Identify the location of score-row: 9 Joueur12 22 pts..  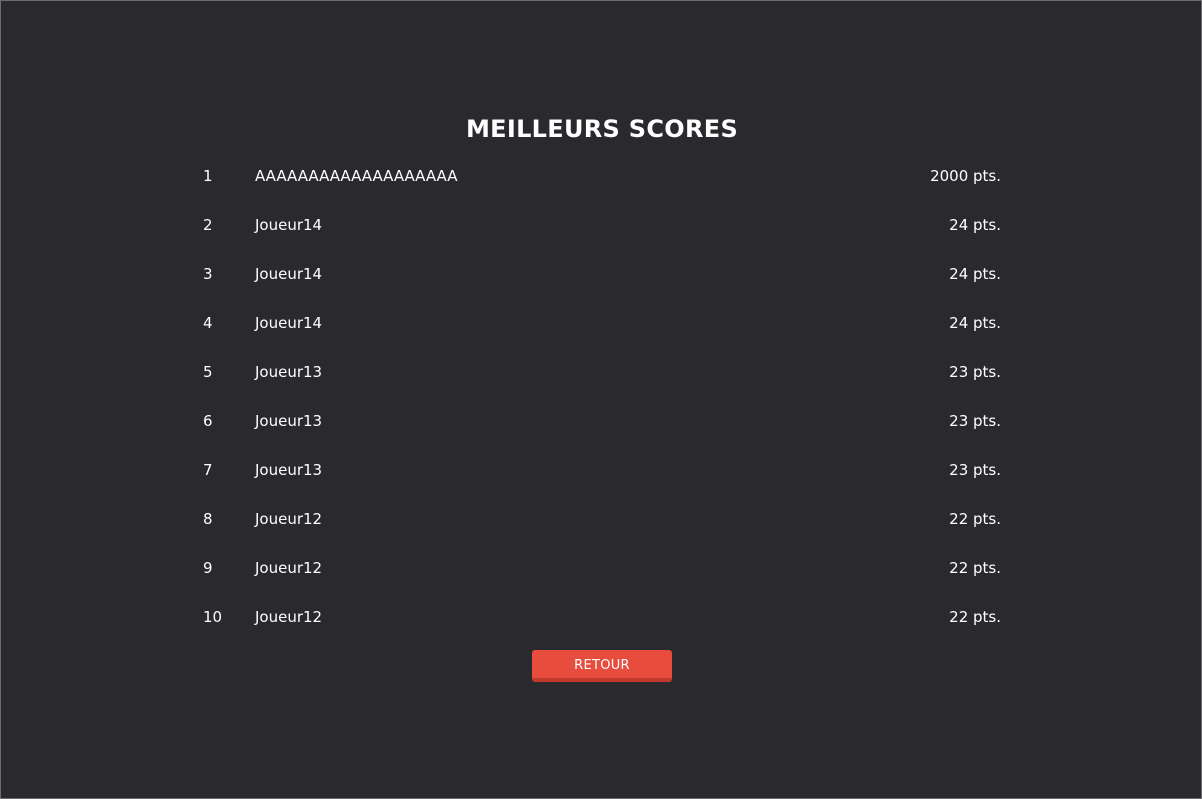
(602, 579).